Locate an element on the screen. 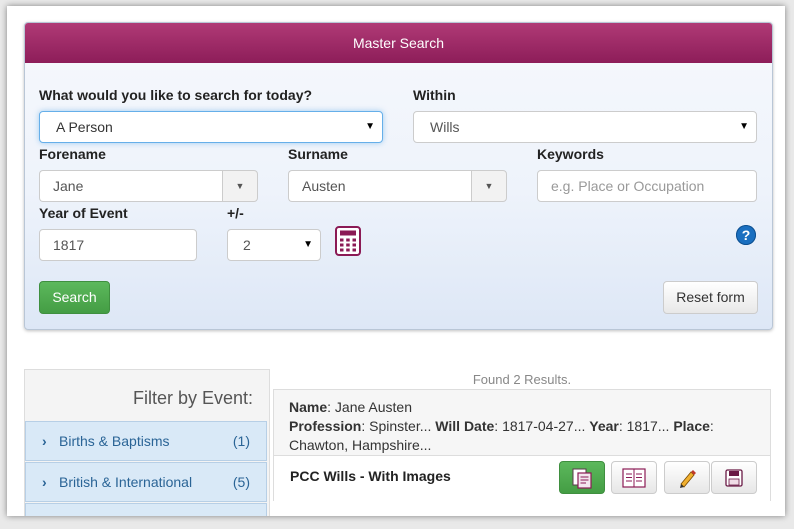 This screenshot has height=529, width=794. search-type-value: A Person is located at coordinates (84, 127).